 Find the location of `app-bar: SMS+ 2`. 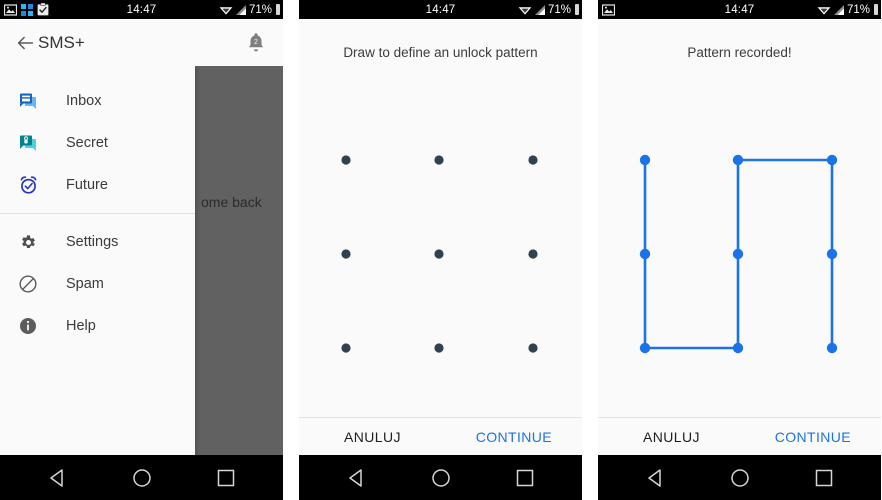

app-bar: SMS+ 2 is located at coordinates (141, 42).